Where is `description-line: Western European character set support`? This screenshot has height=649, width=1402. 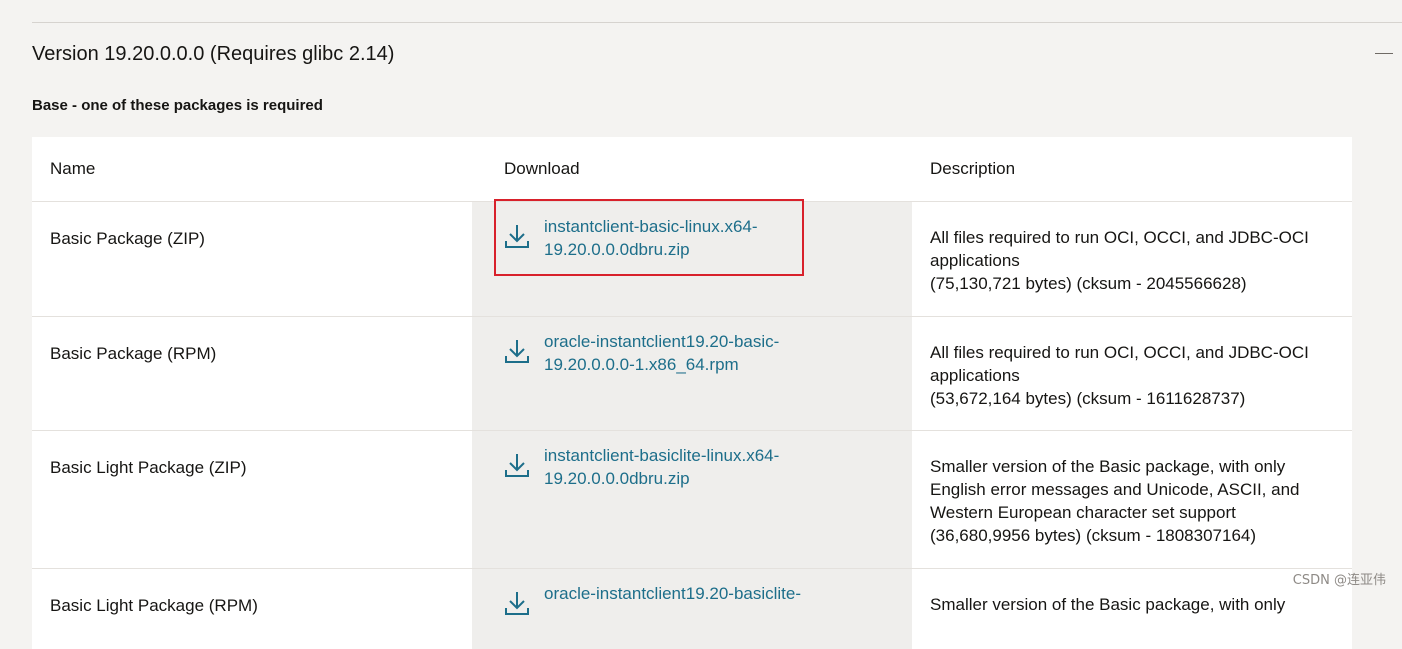
description-line: Western European character set support is located at coordinates (1083, 512).